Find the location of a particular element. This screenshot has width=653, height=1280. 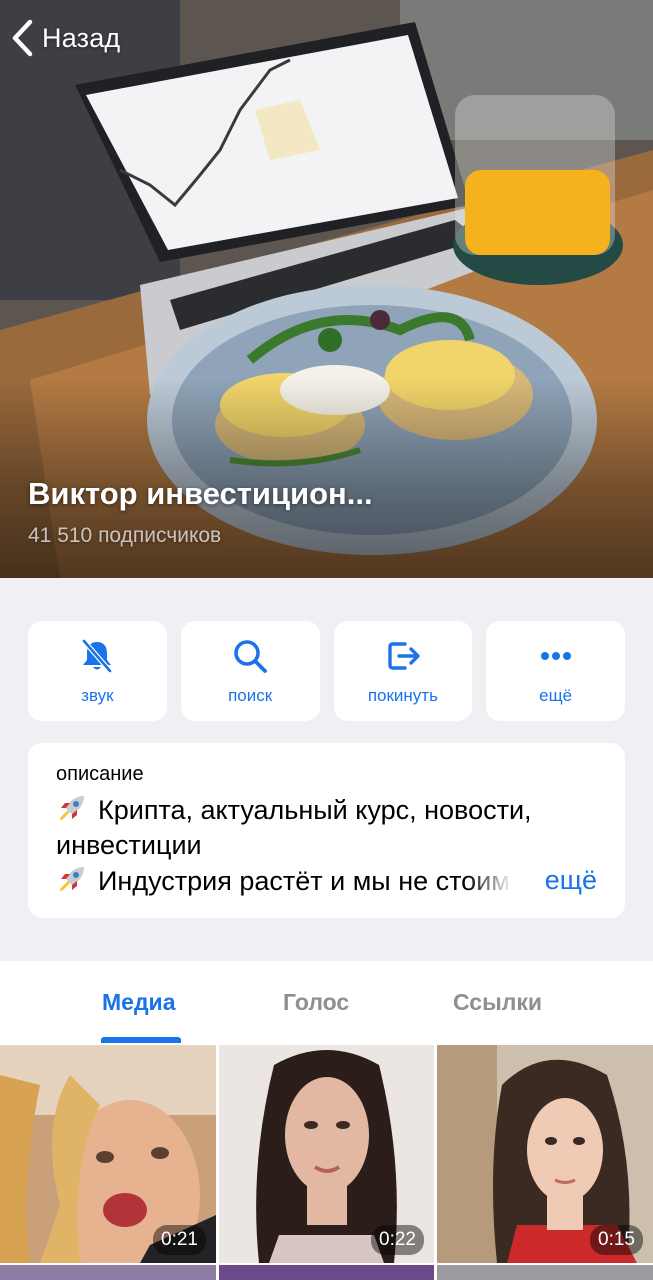

description-title: описание is located at coordinates (100, 774).